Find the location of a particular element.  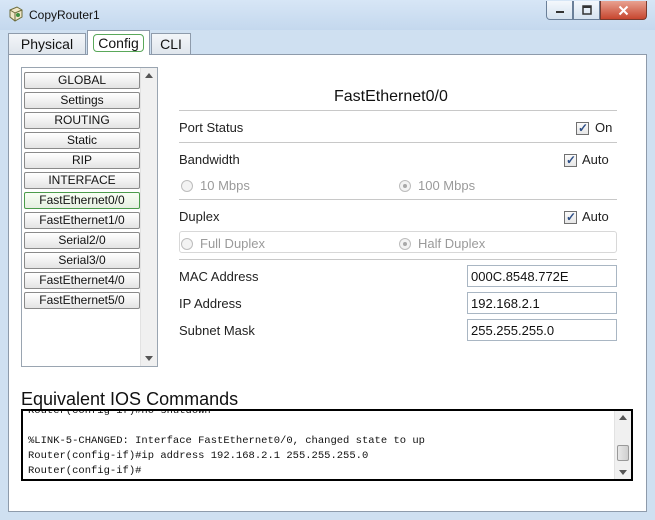

tab-config-label: Config is located at coordinates (118, 43).